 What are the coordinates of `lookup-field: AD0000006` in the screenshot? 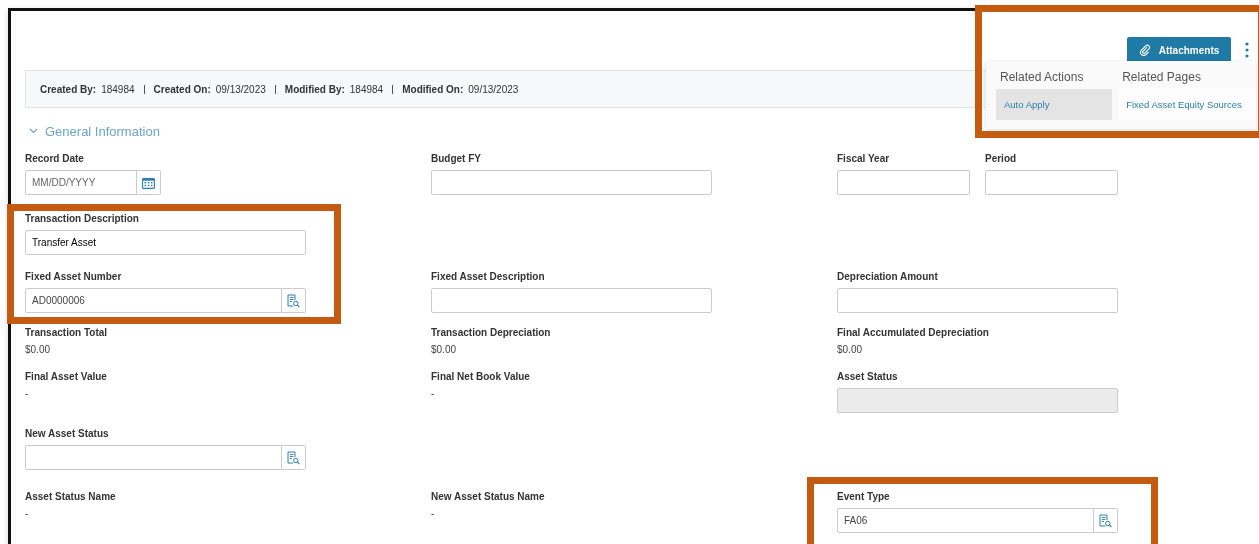 It's located at (153, 300).